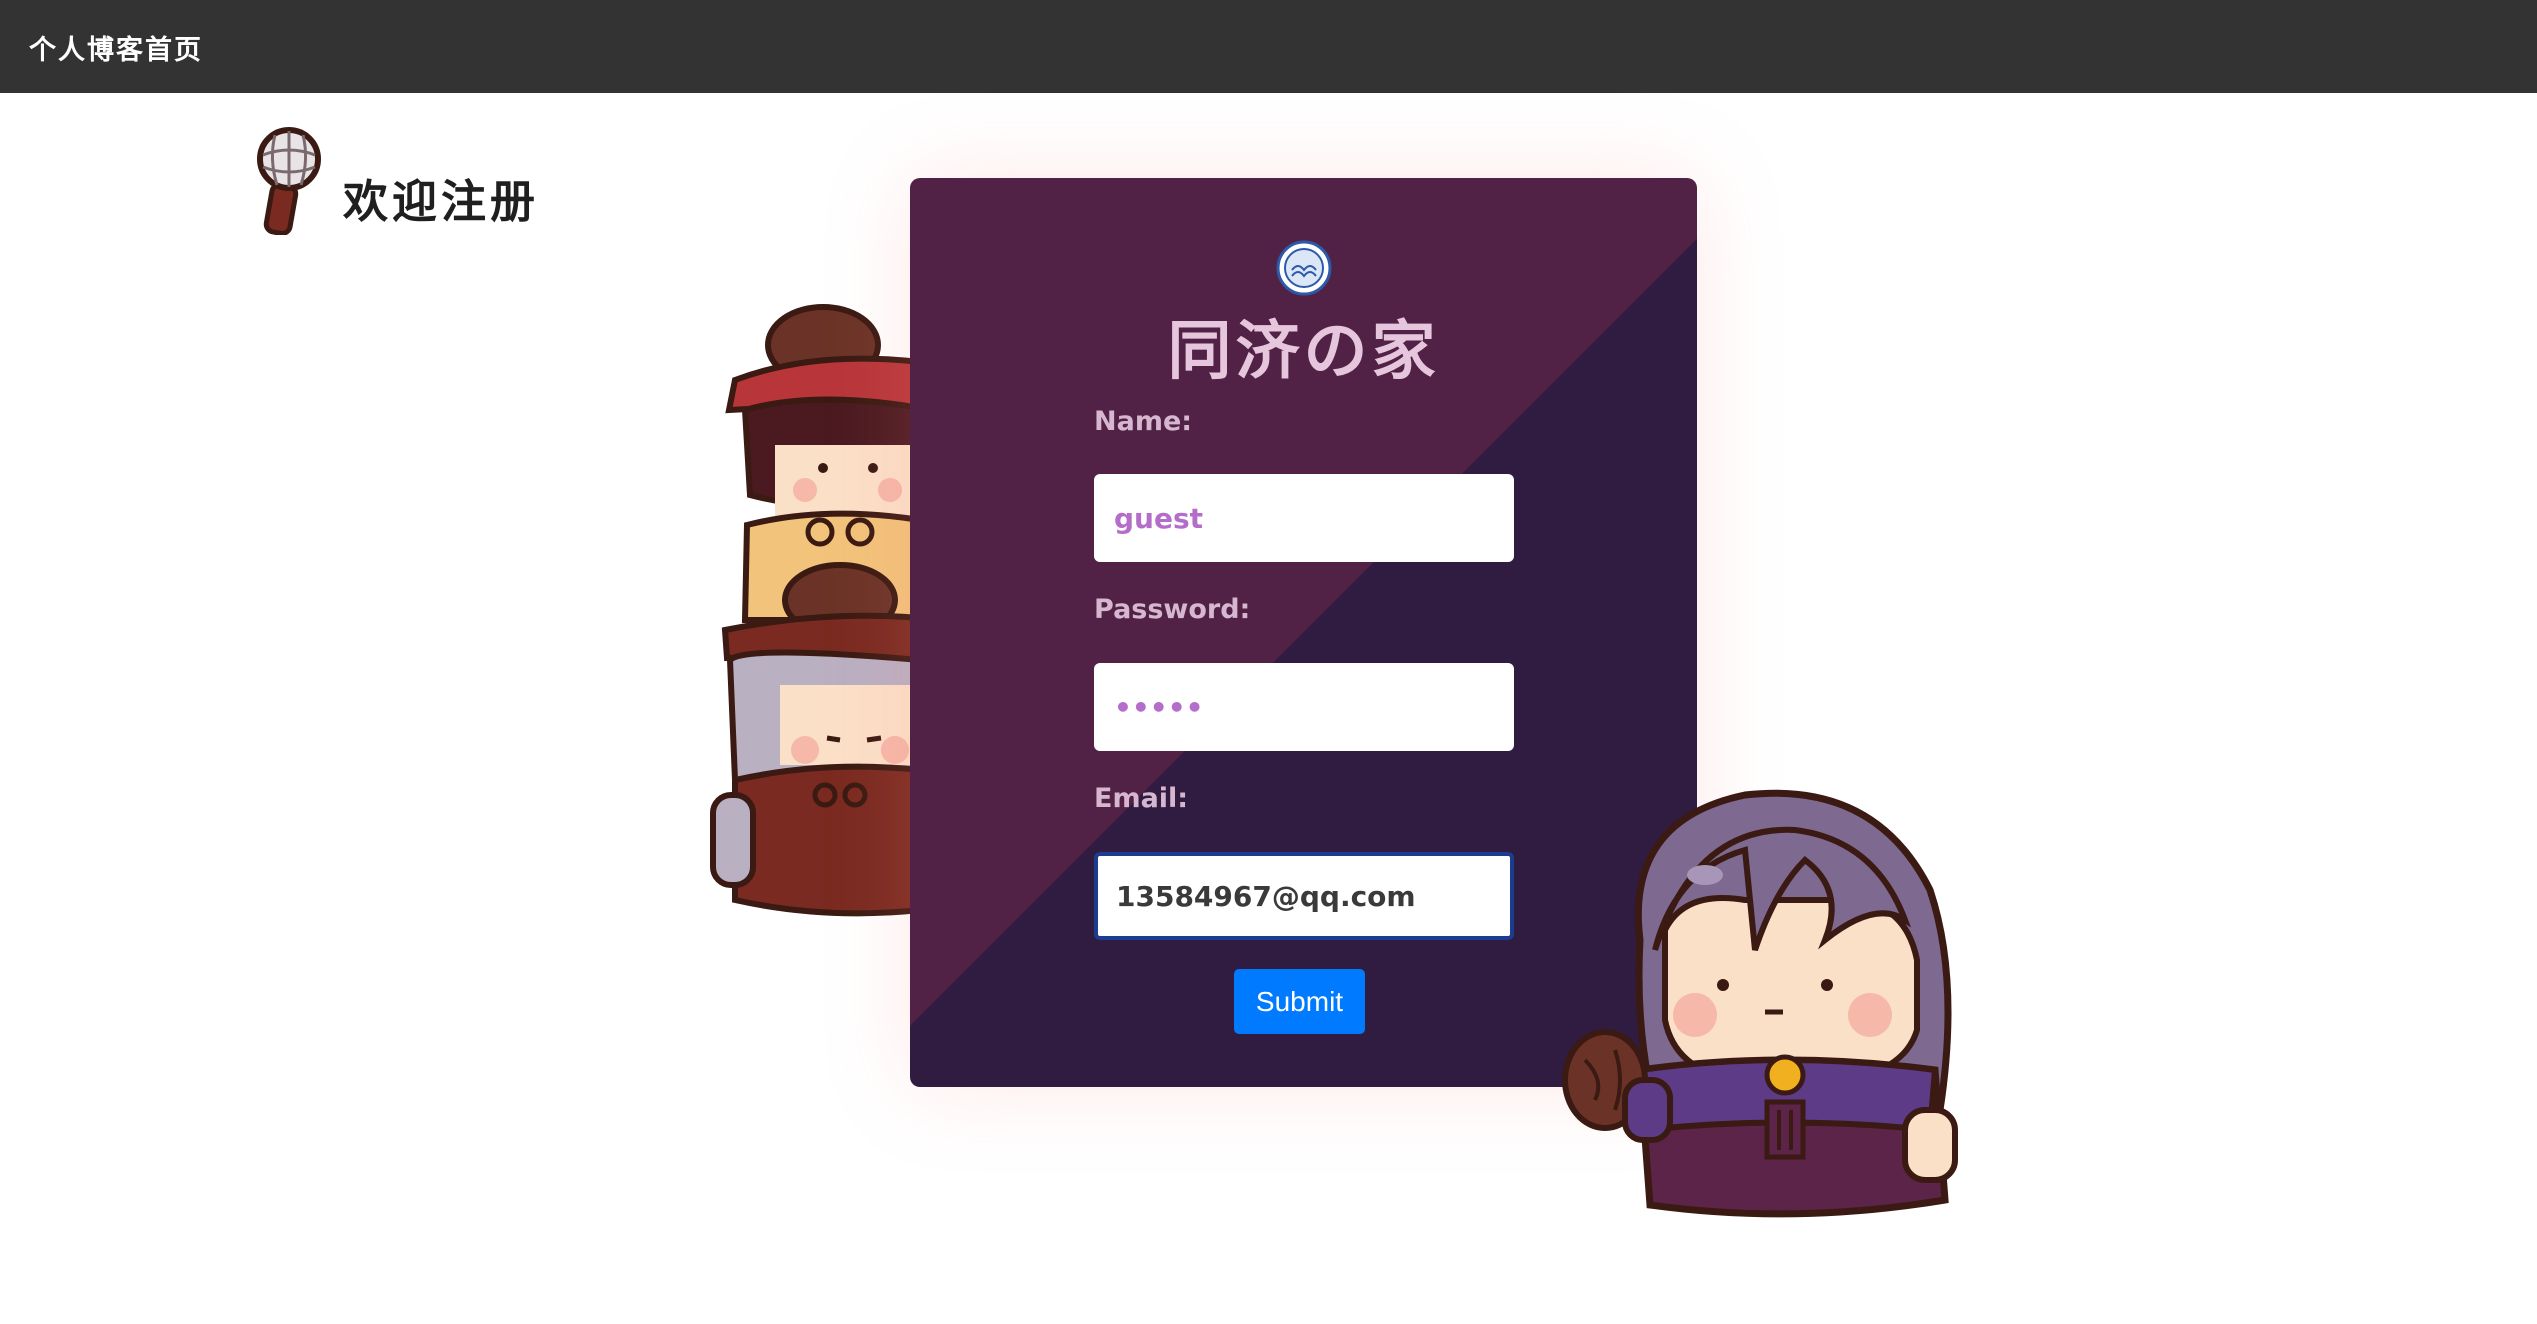 The height and width of the screenshot is (1324, 2537). I want to click on tongji-university-seal-icon, so click(1304, 268).